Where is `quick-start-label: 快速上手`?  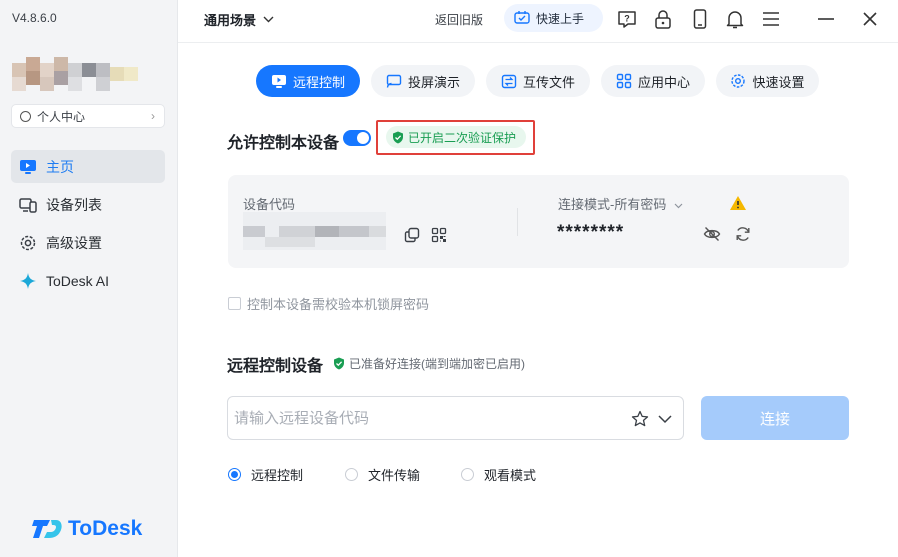 quick-start-label: 快速上手 is located at coordinates (560, 18).